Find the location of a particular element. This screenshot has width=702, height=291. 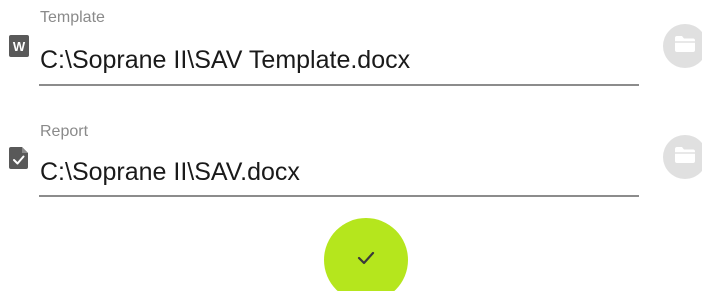

checkmark-icon is located at coordinates (366, 260).